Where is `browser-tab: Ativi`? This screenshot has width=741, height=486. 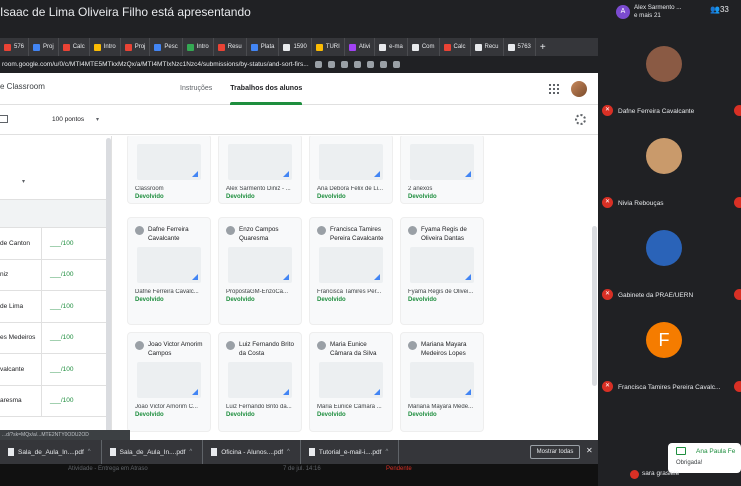 browser-tab: Ativi is located at coordinates (360, 47).